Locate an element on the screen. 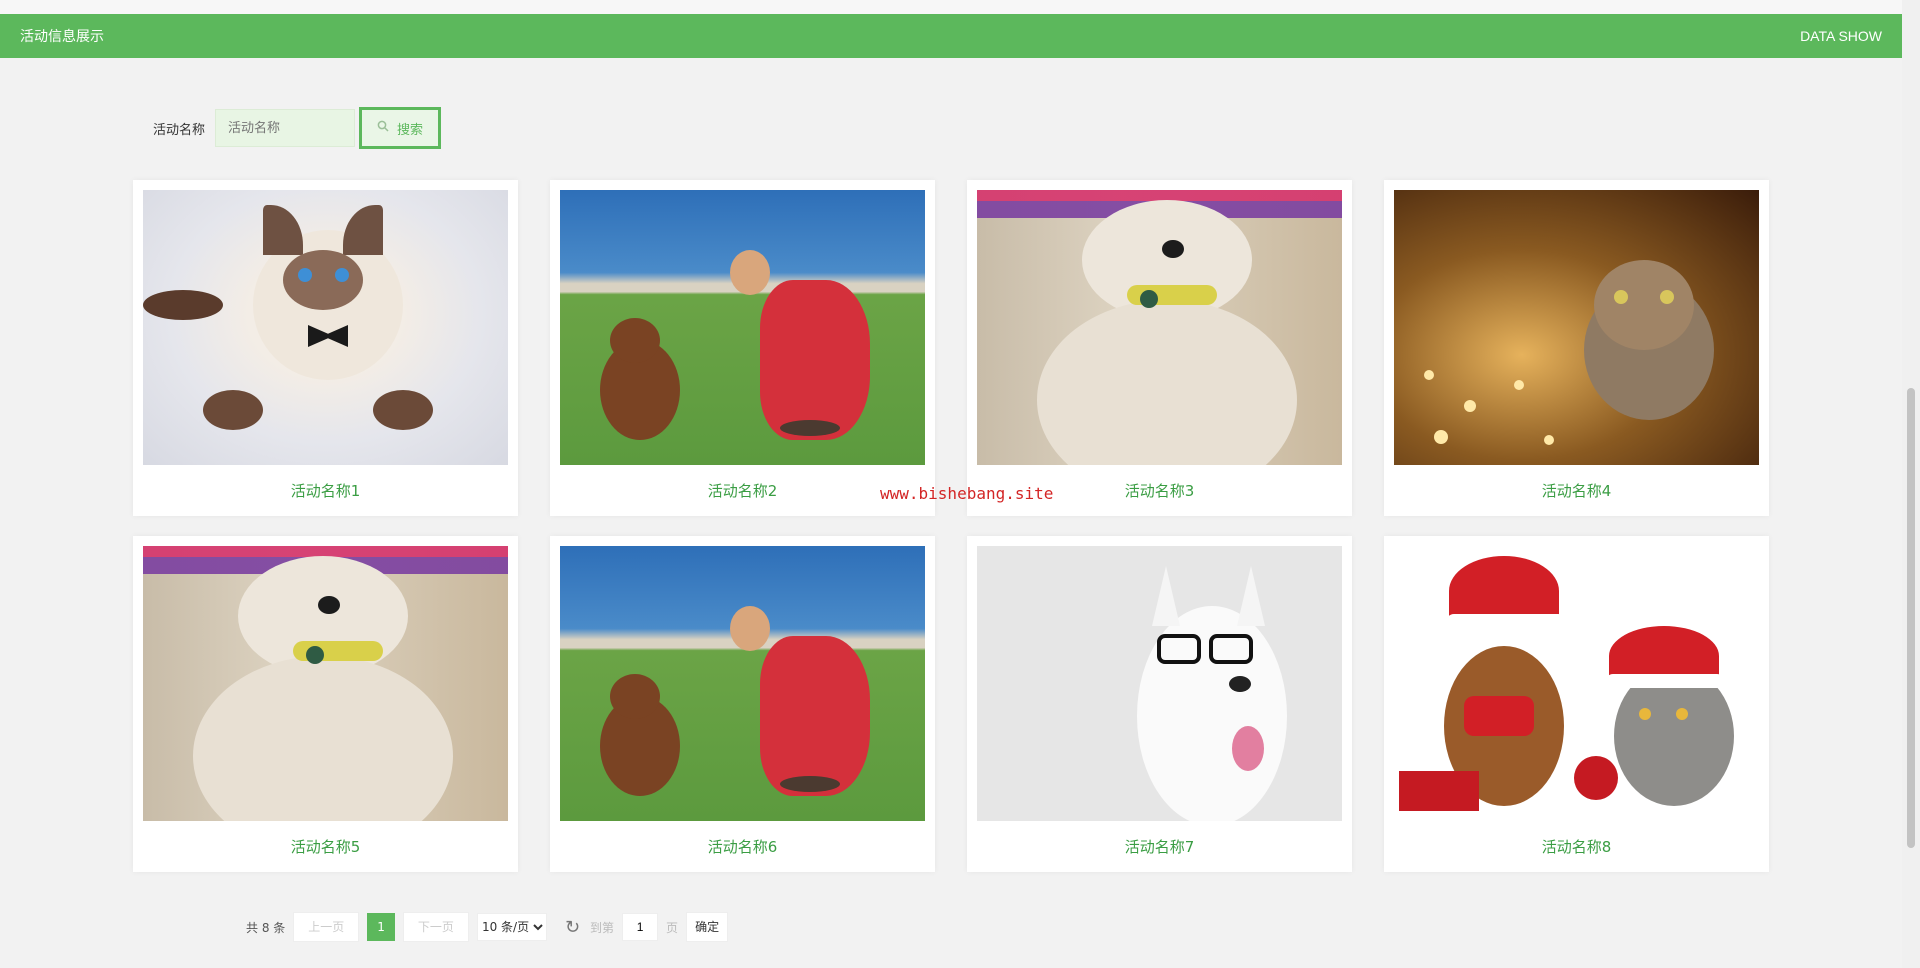 The image size is (1920, 968). cat-photo-image is located at coordinates (325, 327).